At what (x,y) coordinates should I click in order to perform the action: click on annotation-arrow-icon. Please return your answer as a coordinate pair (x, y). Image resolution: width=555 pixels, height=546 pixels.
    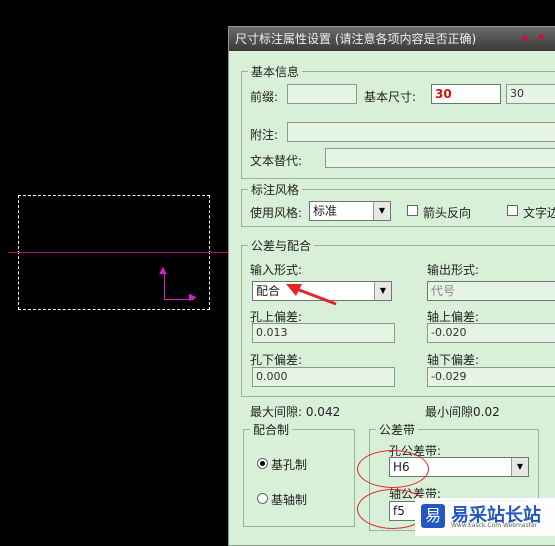
    Looking at the image, I should click on (311, 295).